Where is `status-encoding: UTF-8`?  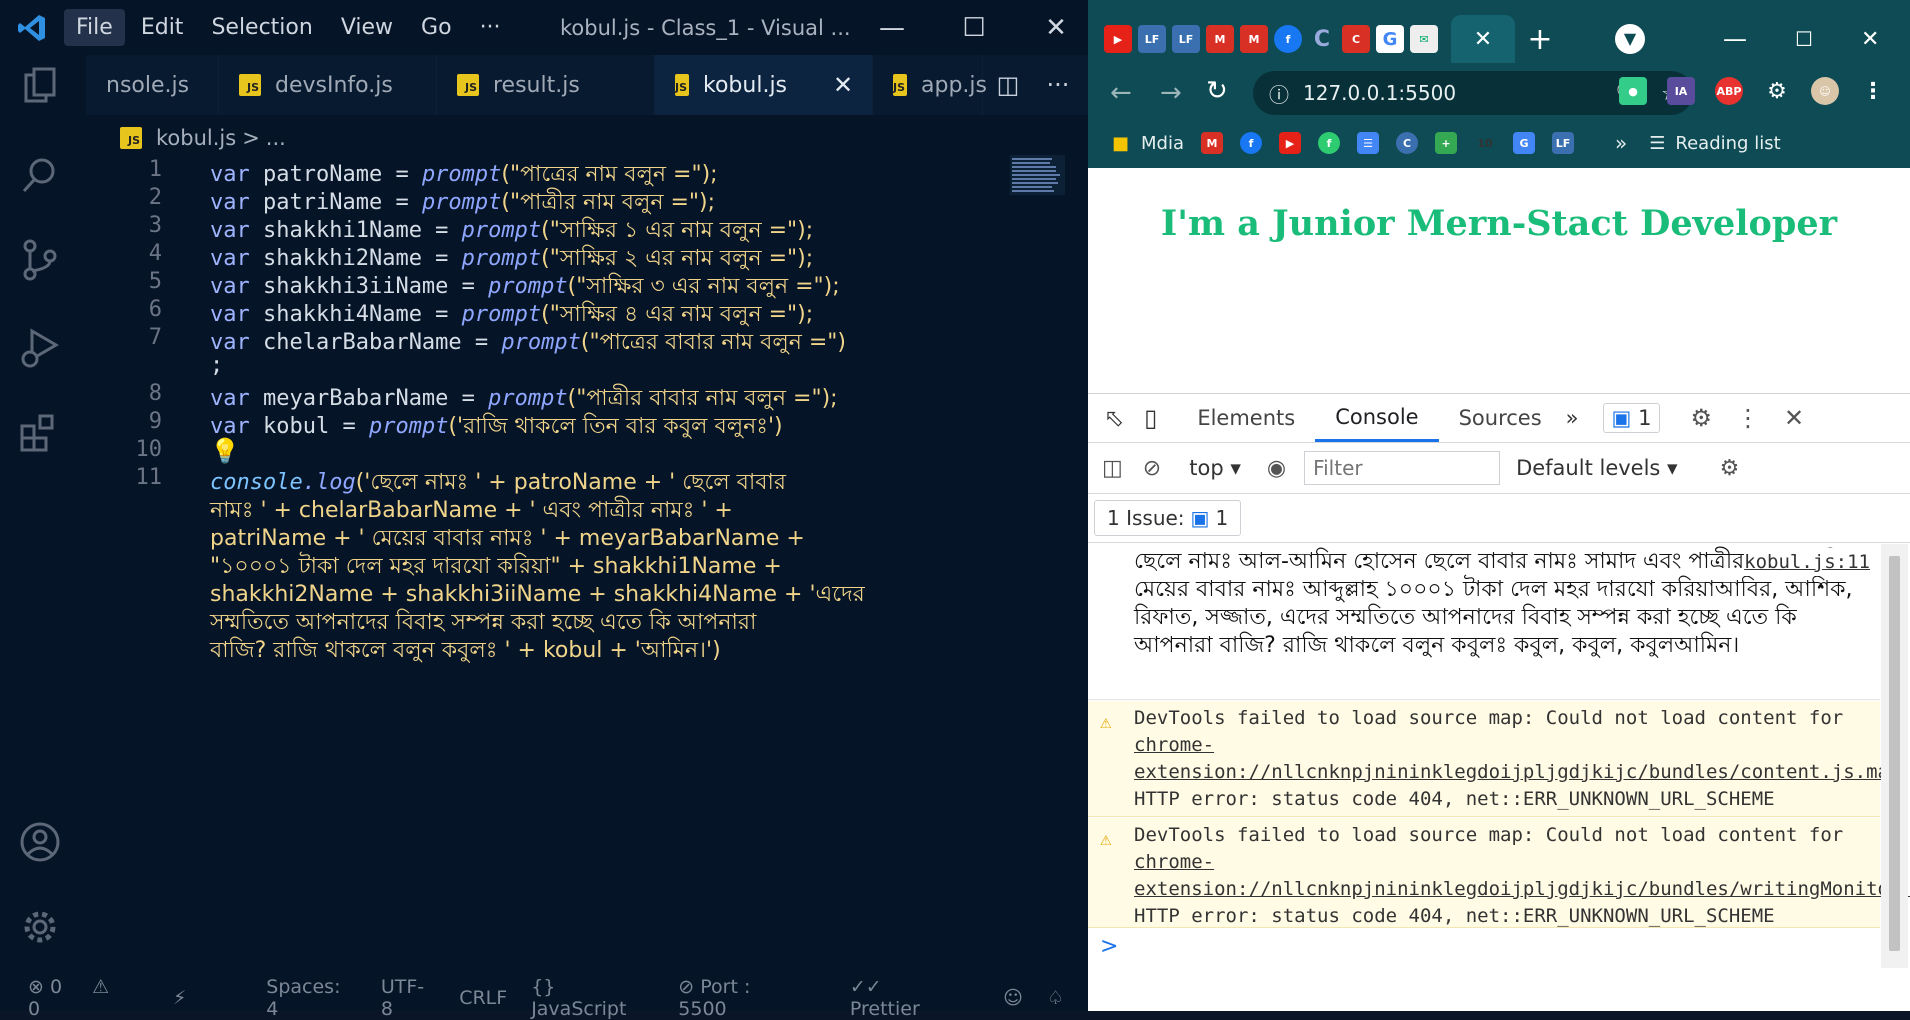 status-encoding: UTF-8 is located at coordinates (408, 998).